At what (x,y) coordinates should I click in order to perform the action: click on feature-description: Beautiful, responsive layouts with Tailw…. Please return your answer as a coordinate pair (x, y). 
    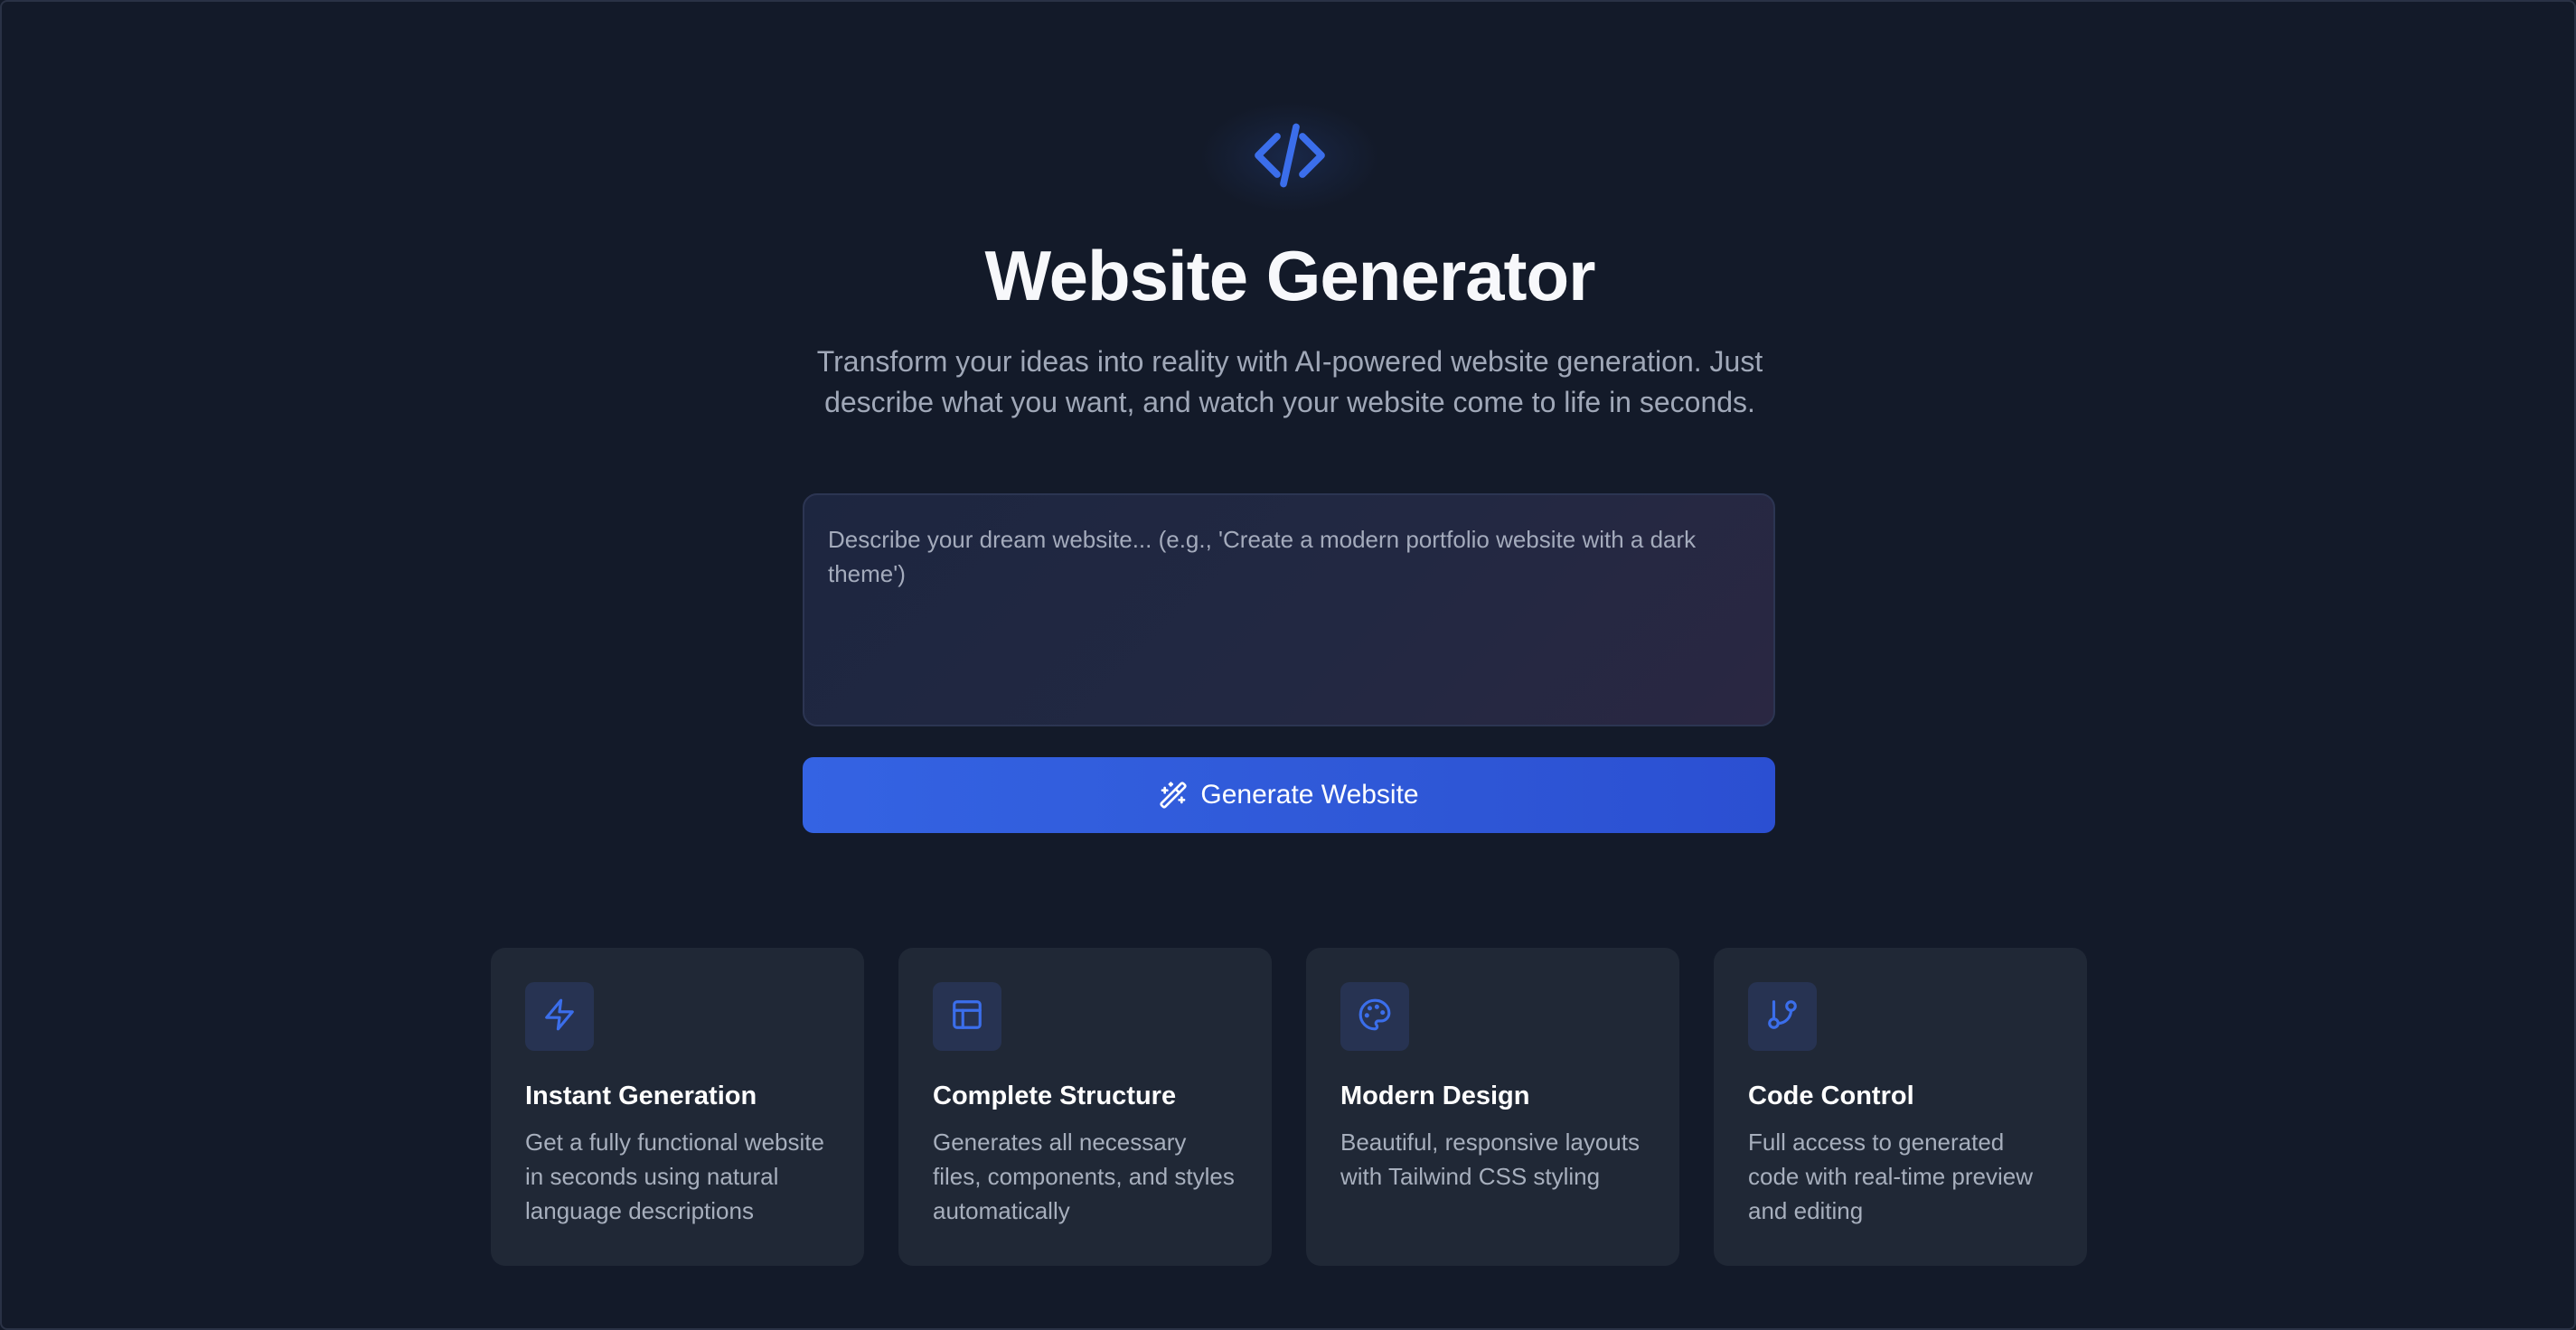
    Looking at the image, I should click on (1490, 1159).